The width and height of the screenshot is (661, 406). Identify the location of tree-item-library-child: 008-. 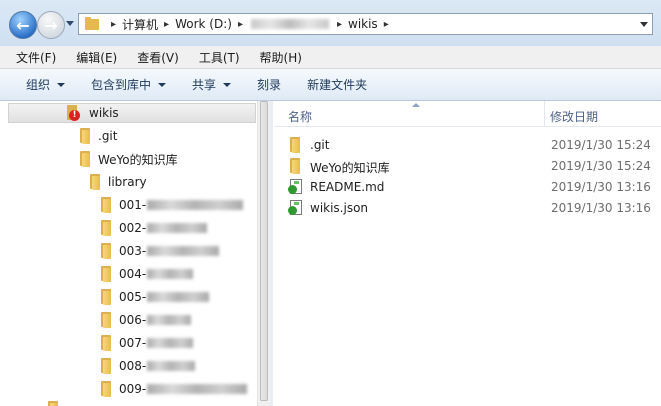
(148, 366).